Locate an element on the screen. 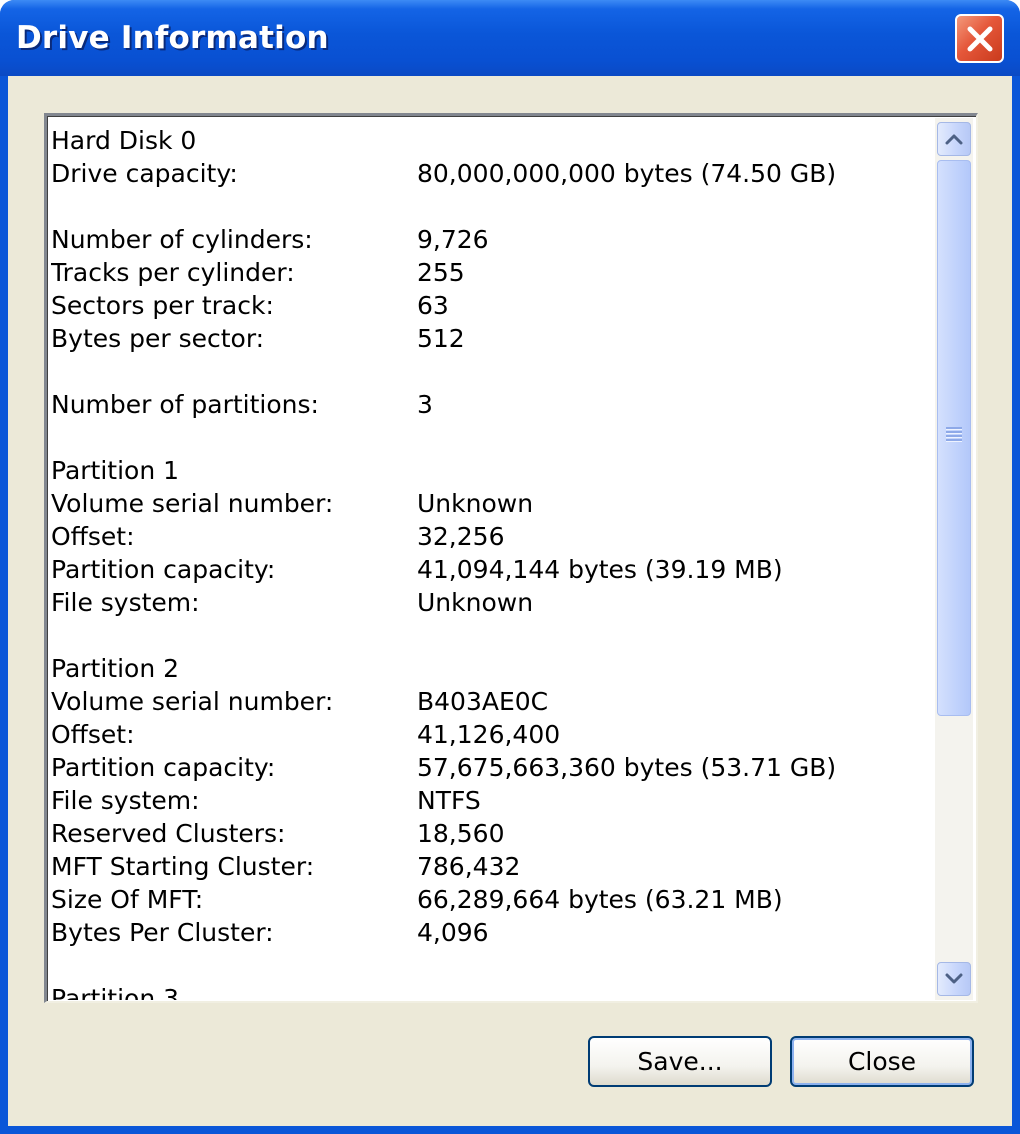 Image resolution: width=1020 pixels, height=1134 pixels. info-row: Size Of MFT: 66,289,664 bytes (63.21 MB) is located at coordinates (491, 899).